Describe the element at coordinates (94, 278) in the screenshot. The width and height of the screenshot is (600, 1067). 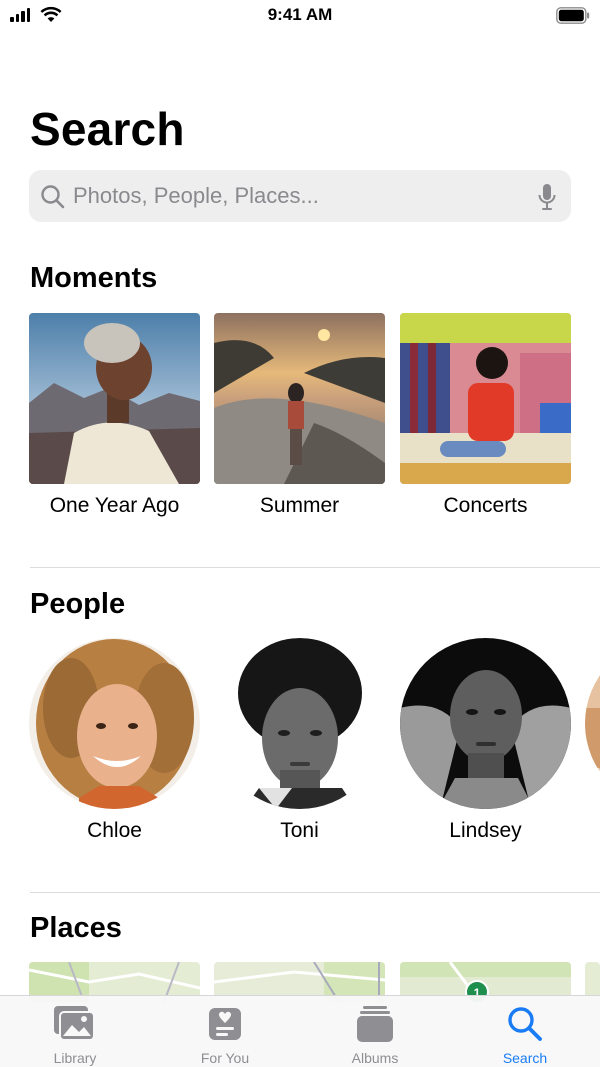
I see `moments-section-title: Moments` at that location.